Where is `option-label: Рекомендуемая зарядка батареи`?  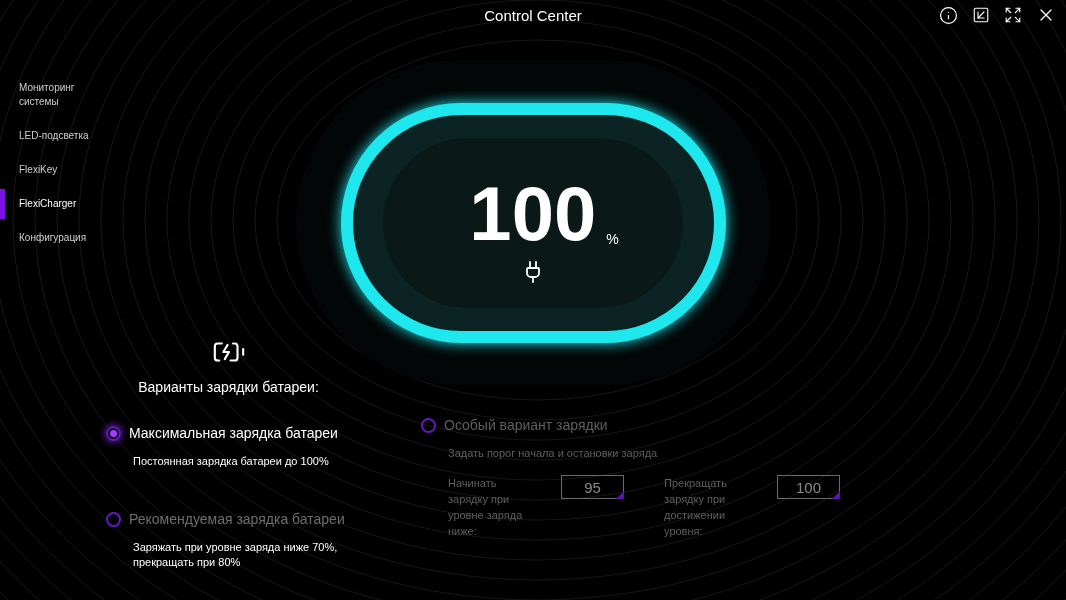
option-label: Рекомендуемая зарядка батареи is located at coordinates (237, 519).